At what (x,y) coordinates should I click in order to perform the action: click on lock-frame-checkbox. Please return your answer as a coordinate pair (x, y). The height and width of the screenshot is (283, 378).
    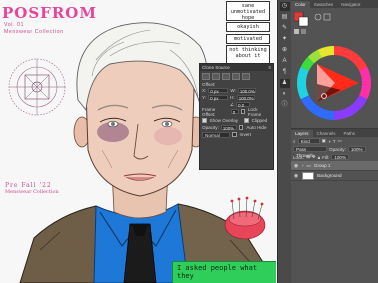
    Looking at the image, I should click on (242, 111).